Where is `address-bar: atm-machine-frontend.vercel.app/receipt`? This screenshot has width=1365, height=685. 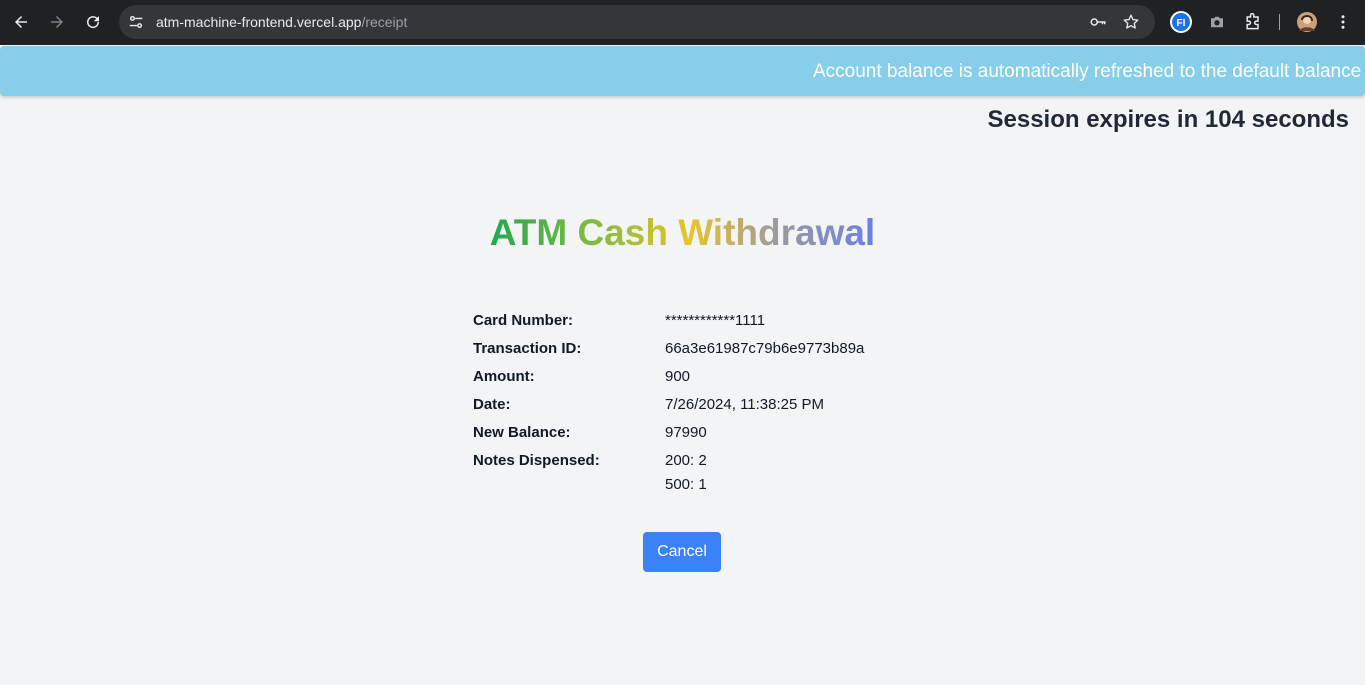
address-bar: atm-machine-frontend.vercel.app/receipt is located at coordinates (637, 22).